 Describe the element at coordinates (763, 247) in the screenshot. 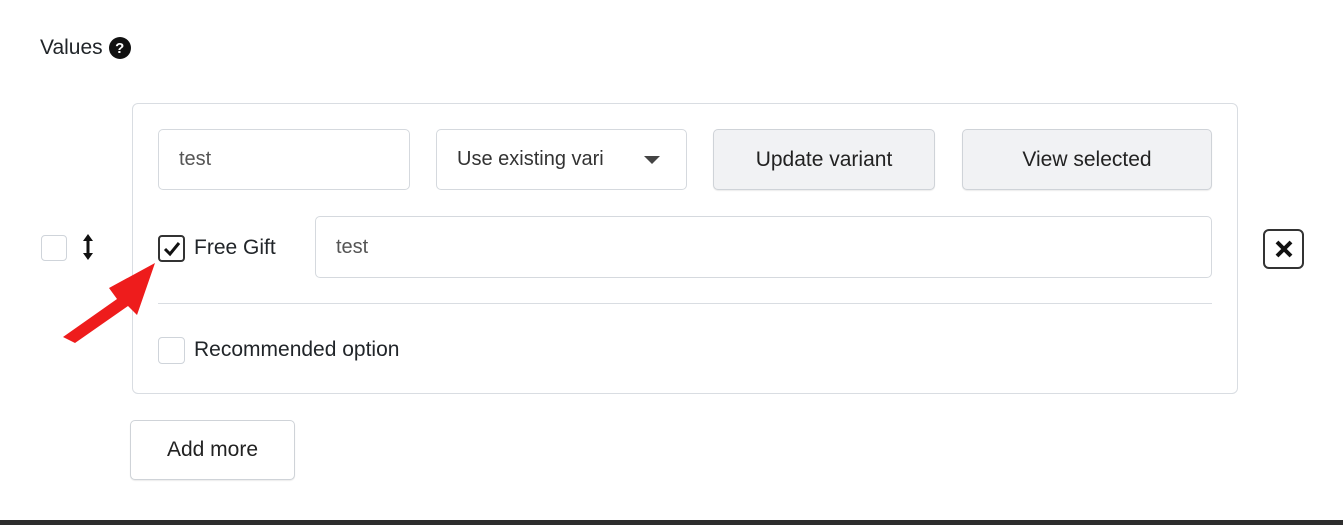

I see `free-gift-input: test` at that location.